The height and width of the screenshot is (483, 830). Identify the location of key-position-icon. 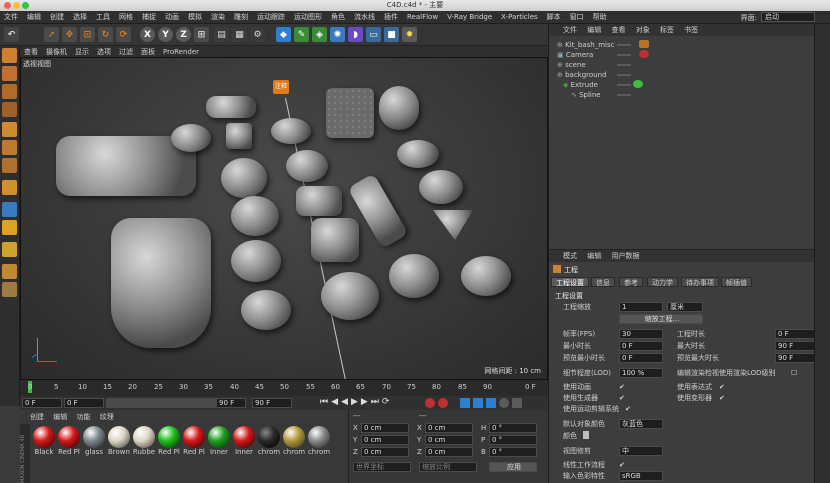
(465, 403).